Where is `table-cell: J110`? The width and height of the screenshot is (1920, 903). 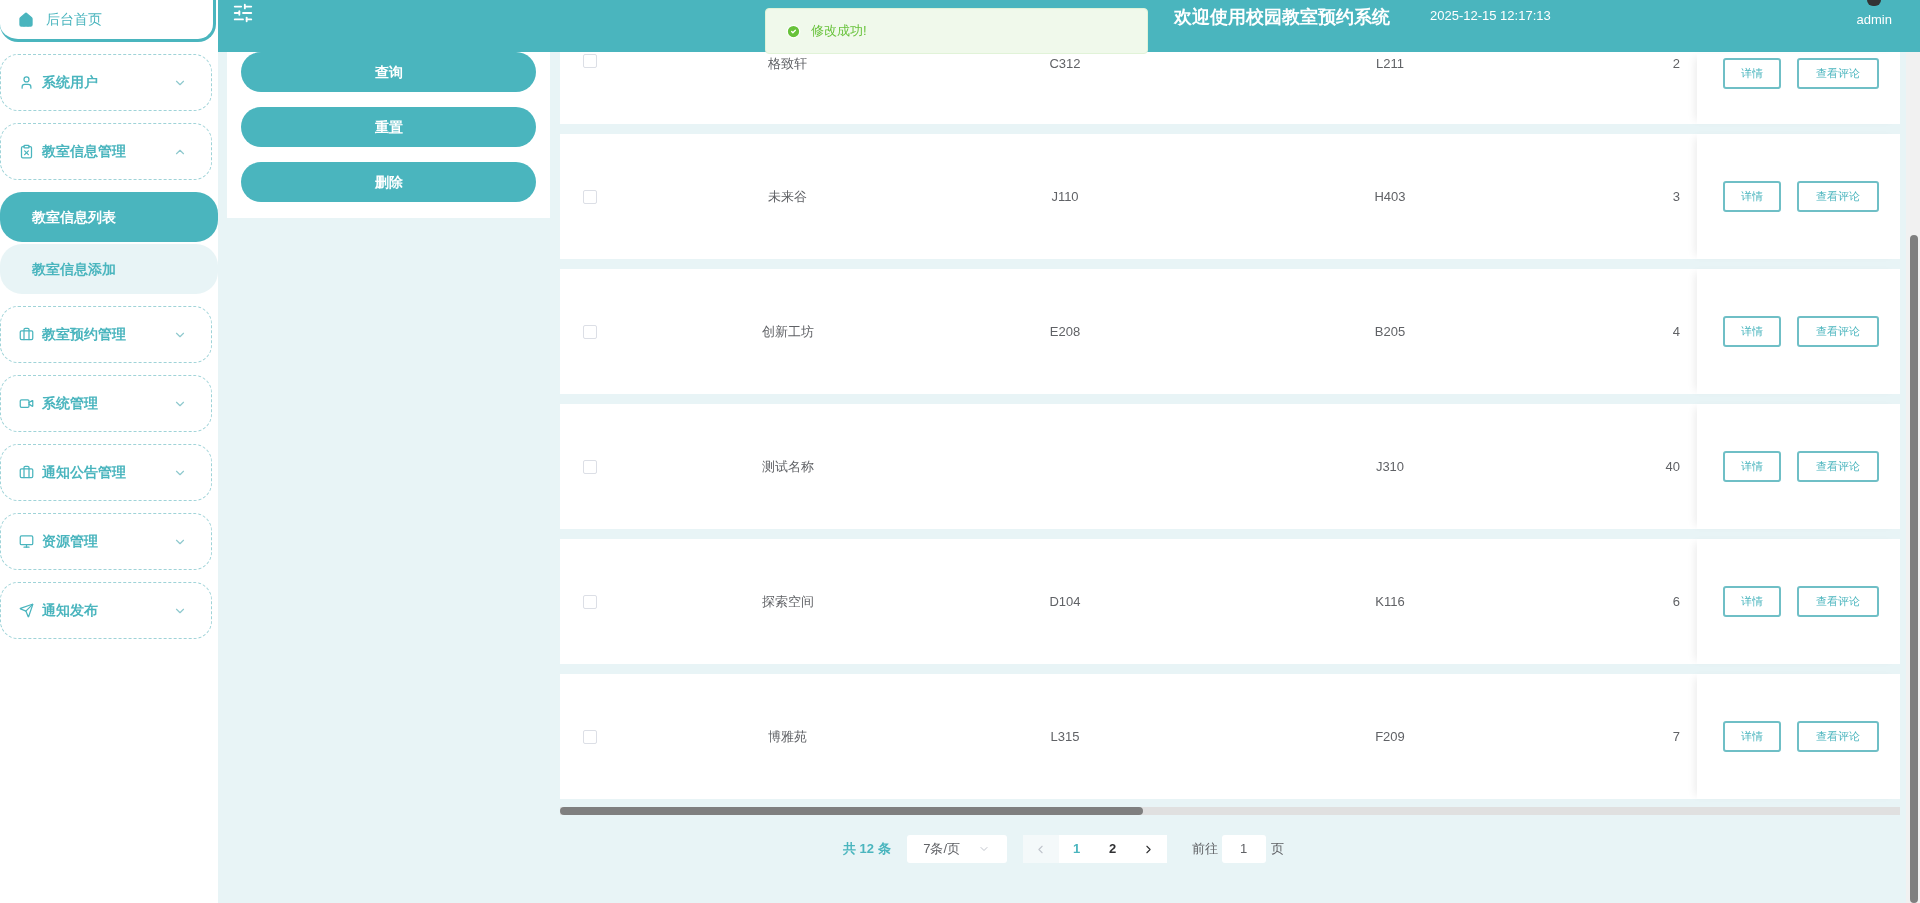 table-cell: J110 is located at coordinates (1065, 196).